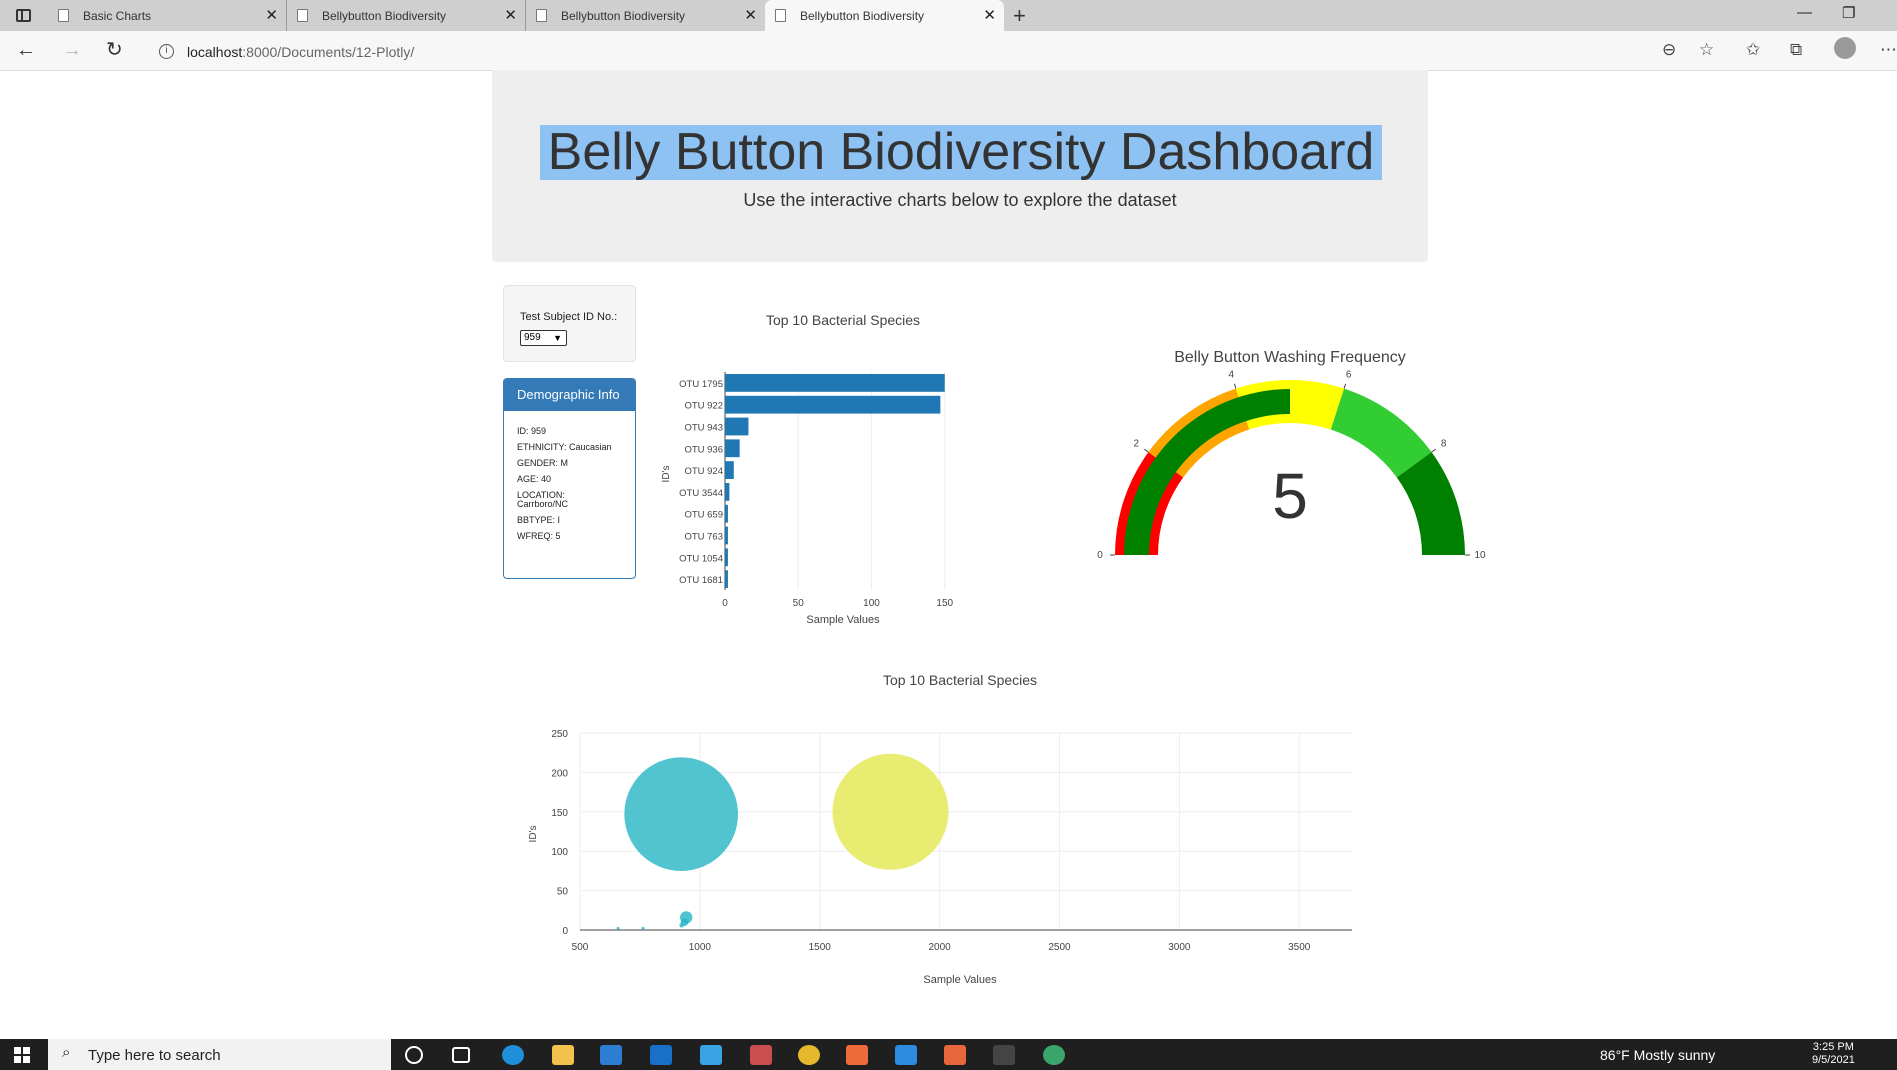 The width and height of the screenshot is (1897, 1070). What do you see at coordinates (1796, 50) in the screenshot?
I see `collections-icon: ⧉` at bounding box center [1796, 50].